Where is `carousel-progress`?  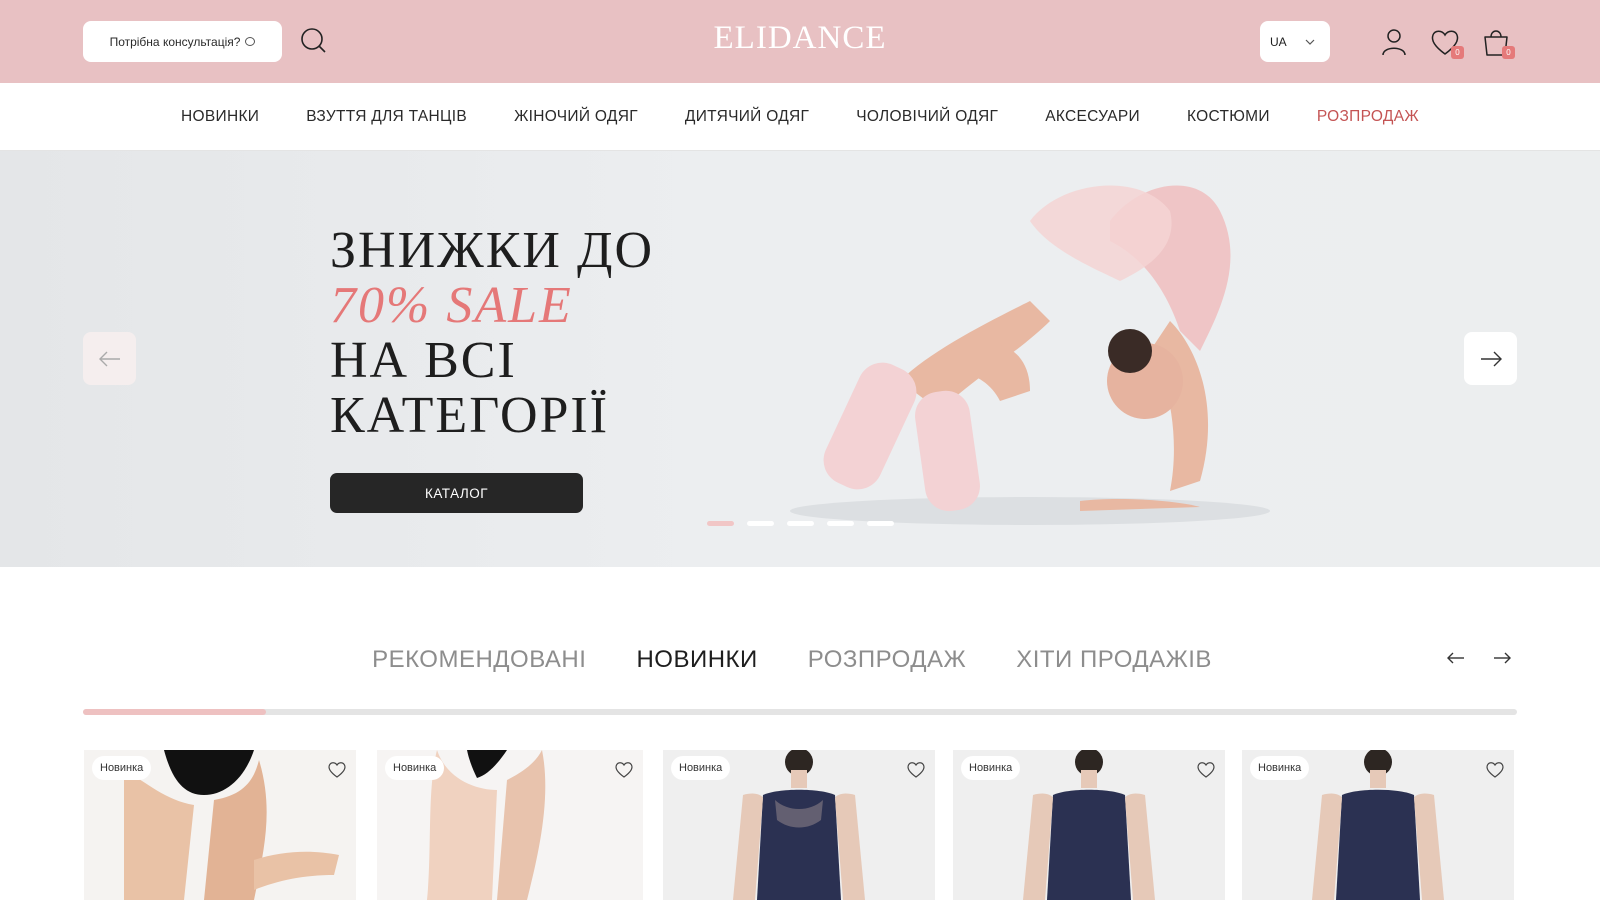
carousel-progress is located at coordinates (800, 712).